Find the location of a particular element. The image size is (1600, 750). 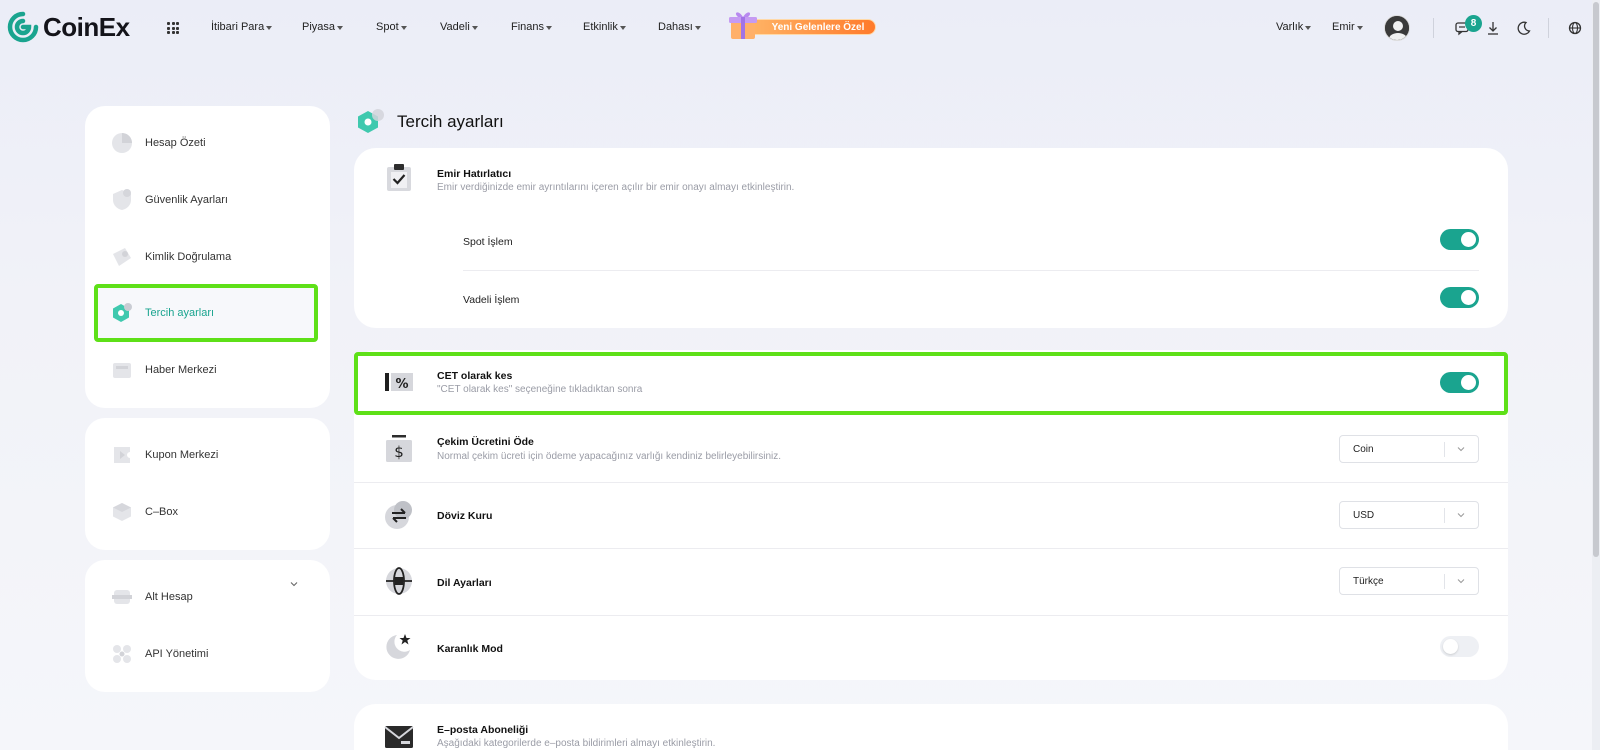

sidebar-item-api: API Yönetimi is located at coordinates (207, 654).